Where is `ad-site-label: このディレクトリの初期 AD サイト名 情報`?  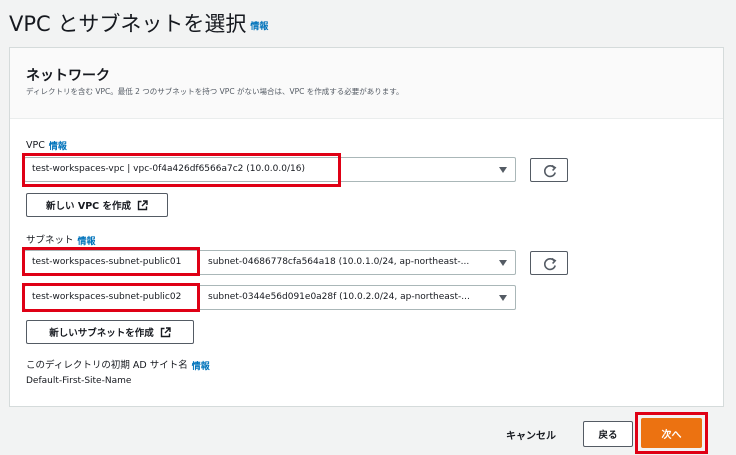 ad-site-label: このディレクトリの初期 AD サイト名 情報 is located at coordinates (118, 364).